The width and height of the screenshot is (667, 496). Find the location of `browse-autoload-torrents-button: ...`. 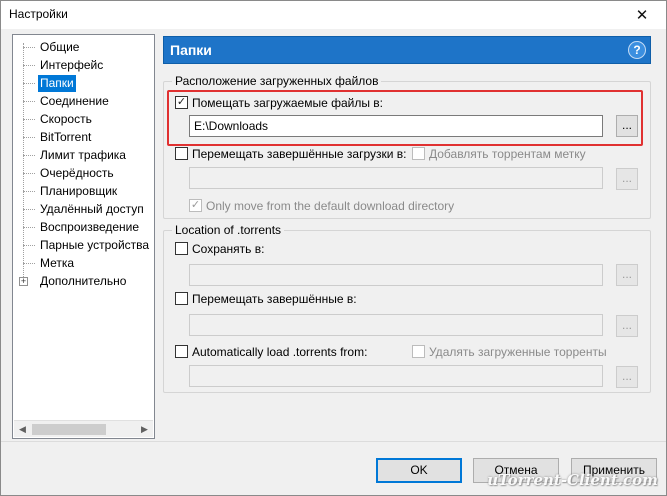

browse-autoload-torrents-button: ... is located at coordinates (627, 377).